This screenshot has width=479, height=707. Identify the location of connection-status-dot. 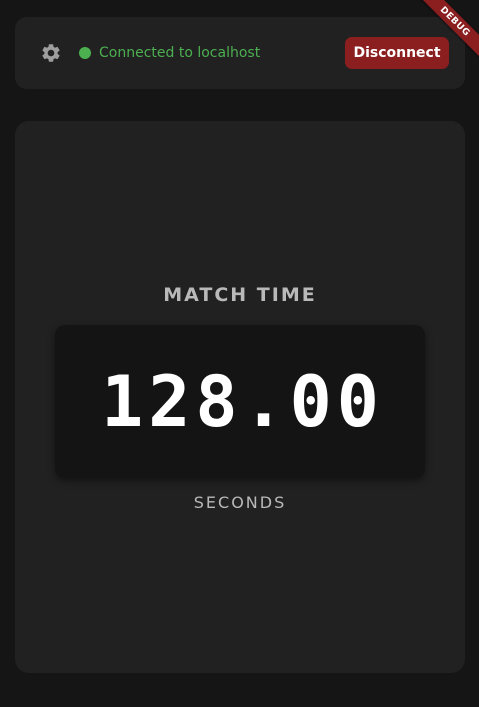
(85, 53).